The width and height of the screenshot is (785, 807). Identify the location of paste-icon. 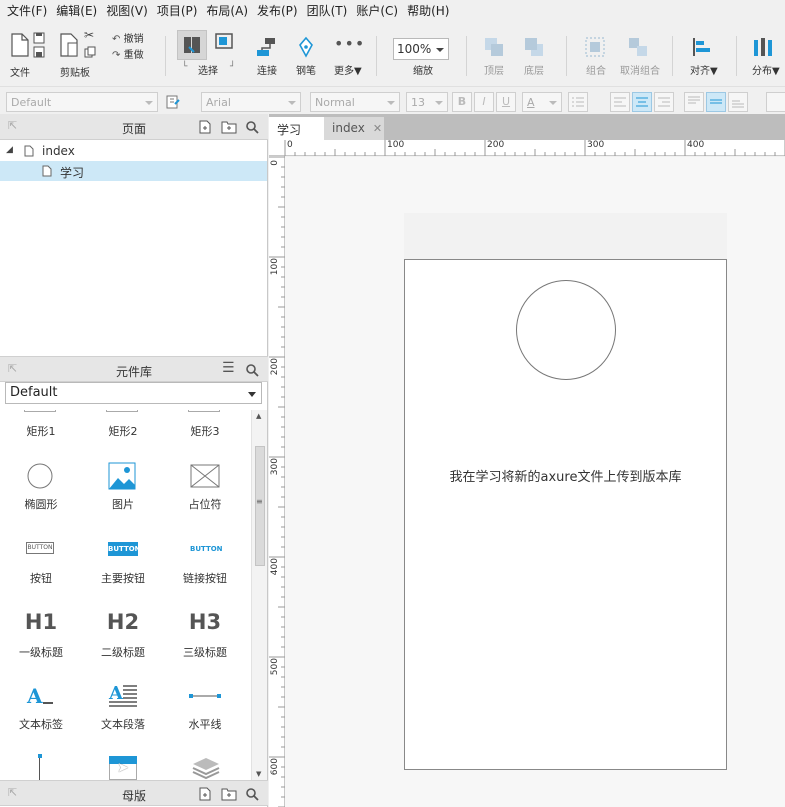
(69, 45).